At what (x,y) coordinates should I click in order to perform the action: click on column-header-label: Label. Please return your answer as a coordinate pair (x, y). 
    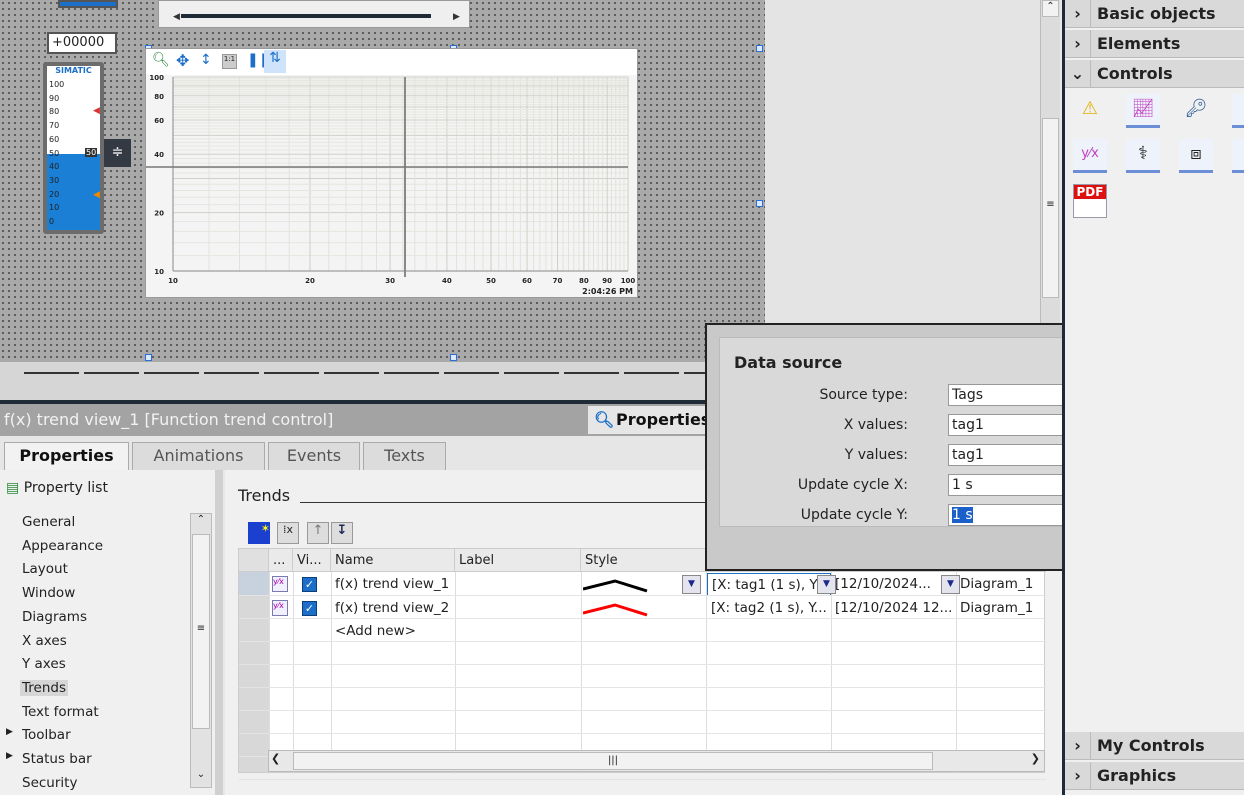
    Looking at the image, I should click on (518, 560).